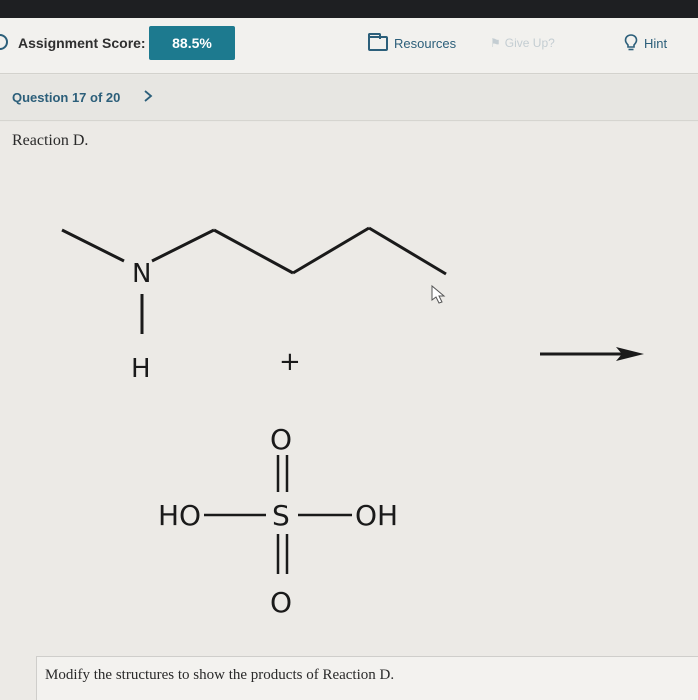 The width and height of the screenshot is (698, 700). What do you see at coordinates (407, 251) in the screenshot?
I see `bond-c3-c4` at bounding box center [407, 251].